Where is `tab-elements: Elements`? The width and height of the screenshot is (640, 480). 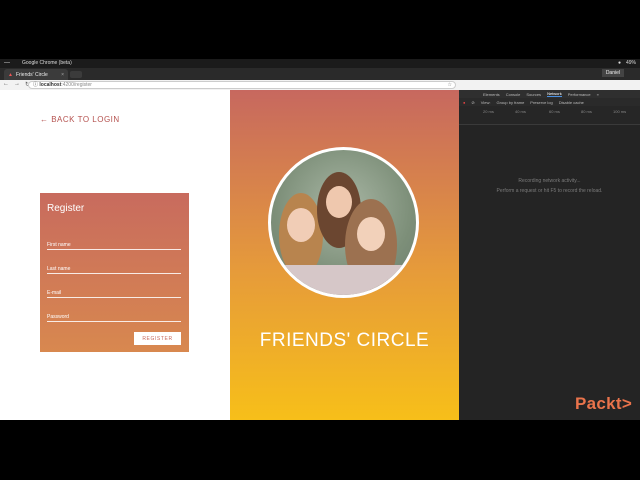 tab-elements: Elements is located at coordinates (491, 94).